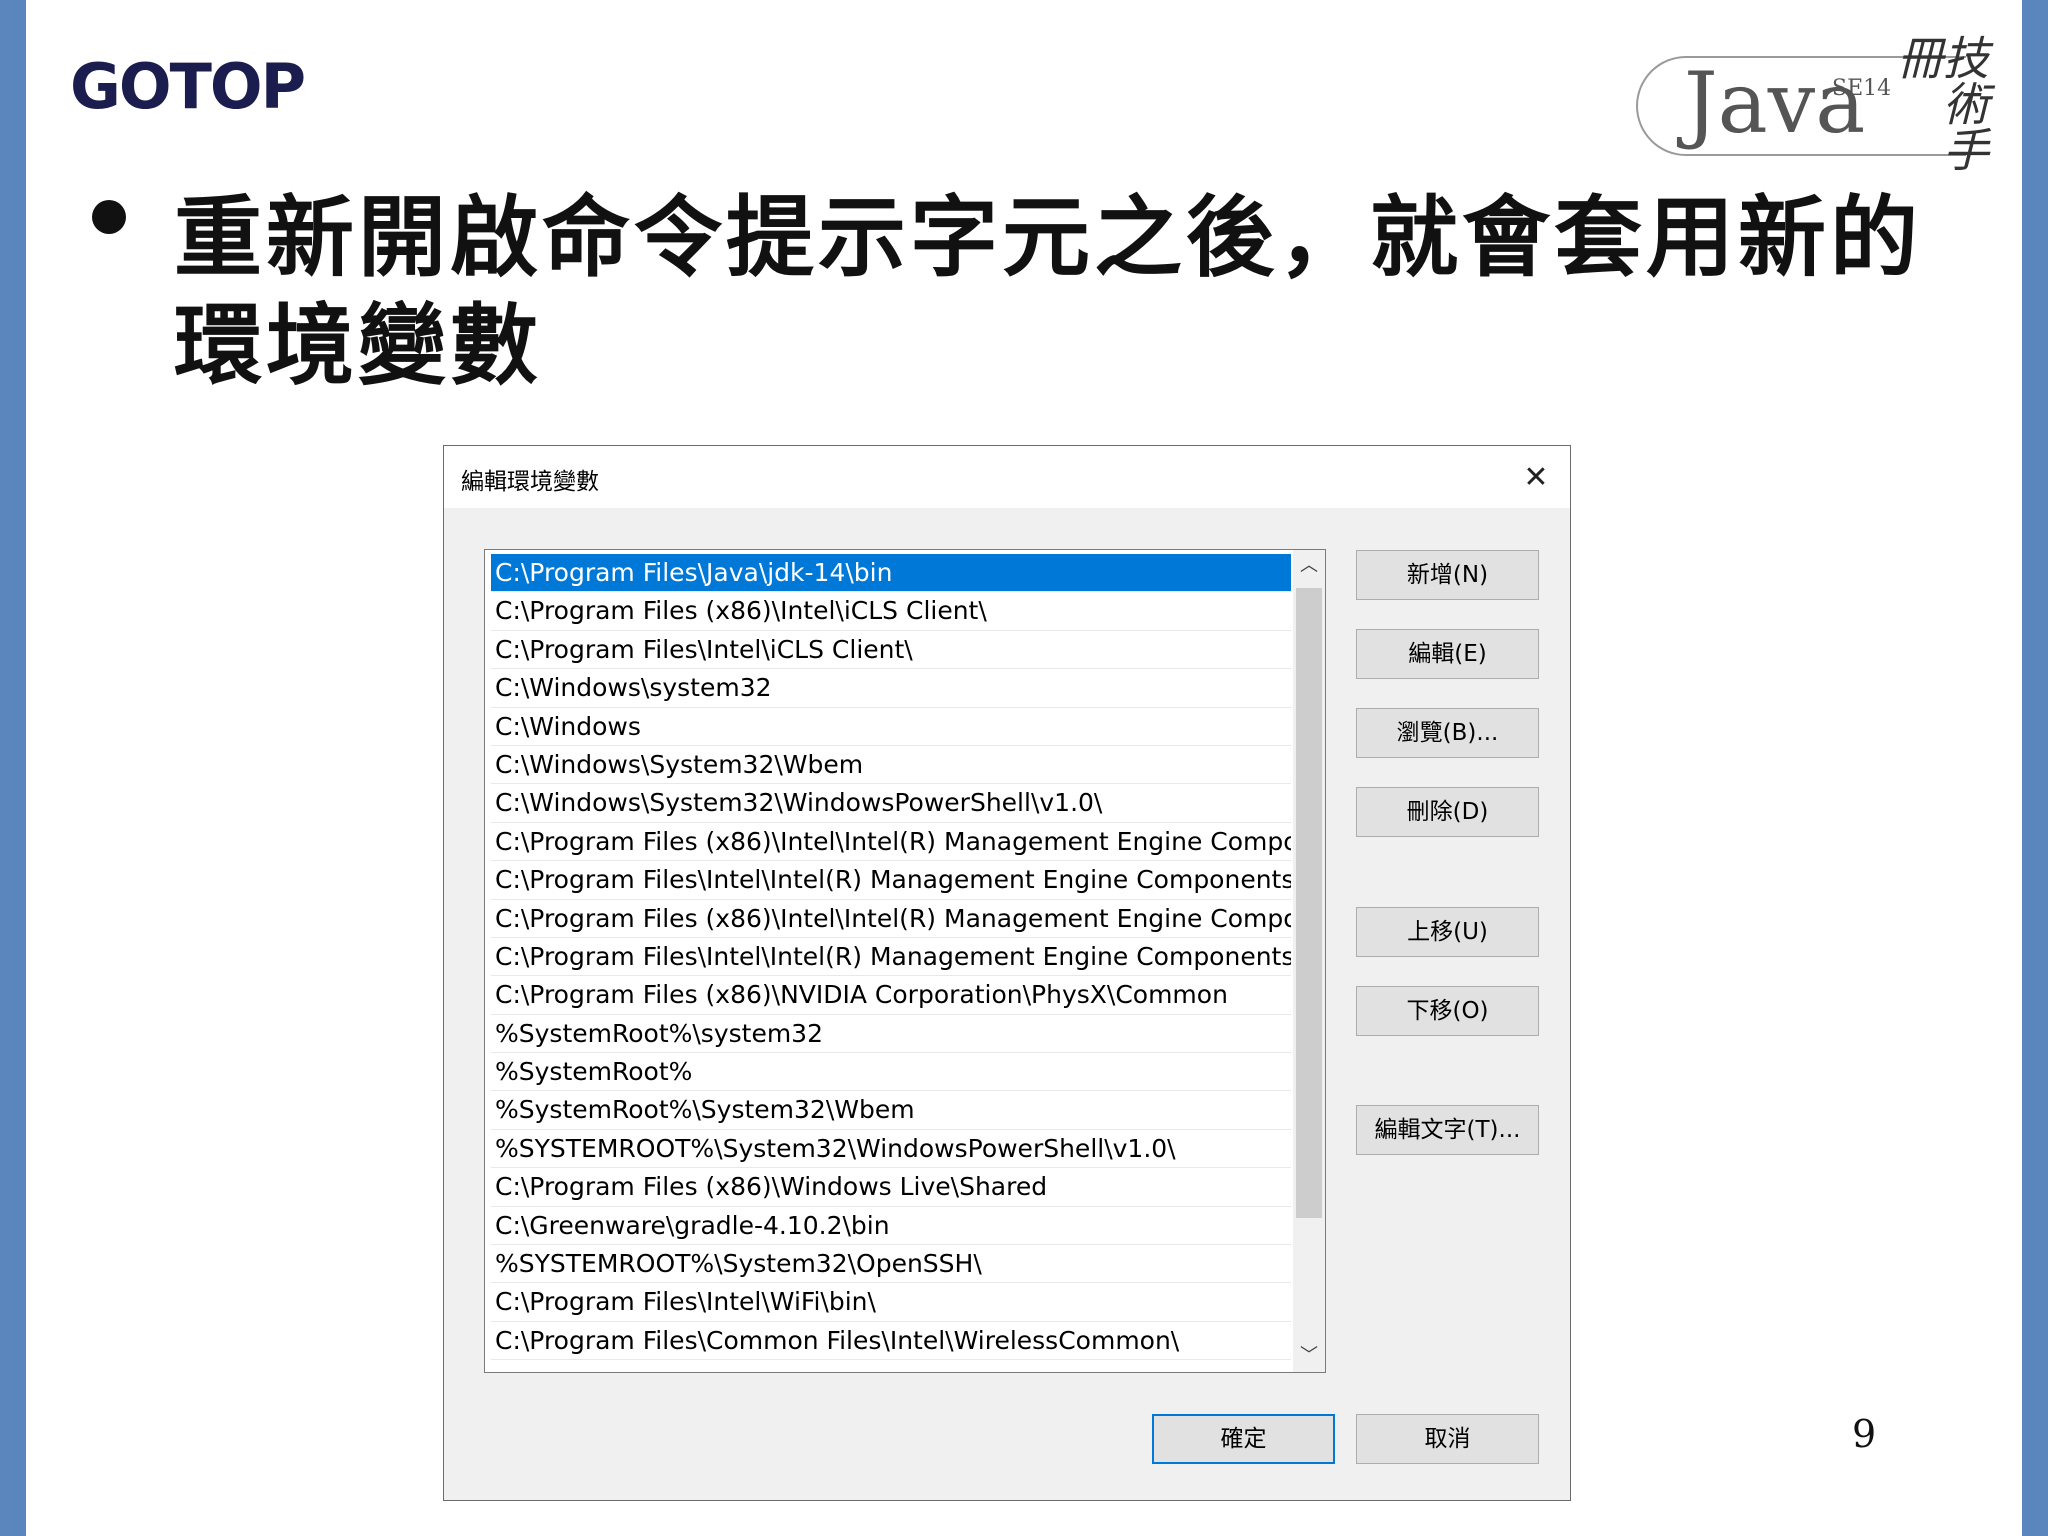 Image resolution: width=2048 pixels, height=1536 pixels. I want to click on java-logo-edition: SE14, so click(1862, 88).